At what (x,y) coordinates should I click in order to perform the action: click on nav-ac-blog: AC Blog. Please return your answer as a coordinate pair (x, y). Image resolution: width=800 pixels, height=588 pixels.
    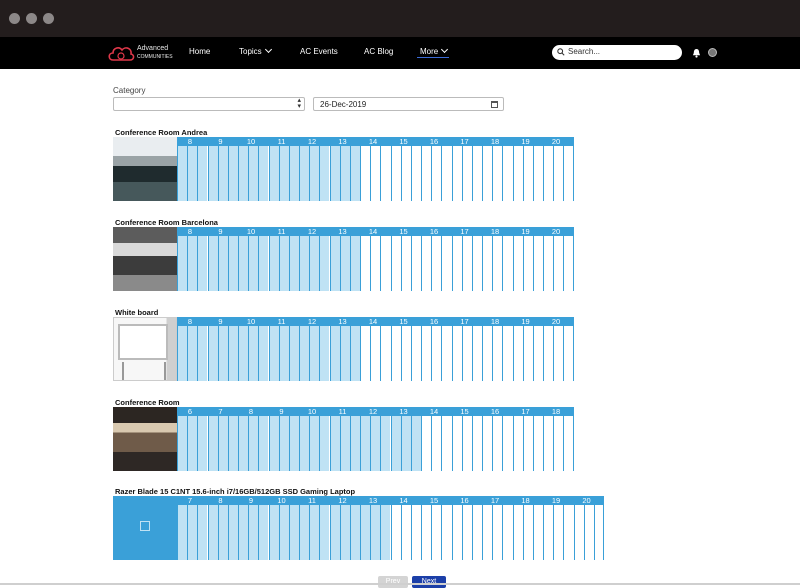
    Looking at the image, I should click on (378, 51).